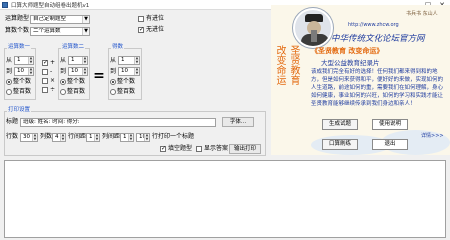 The width and height of the screenshot is (450, 240). I want to click on result-from-label: 从, so click(113, 60).